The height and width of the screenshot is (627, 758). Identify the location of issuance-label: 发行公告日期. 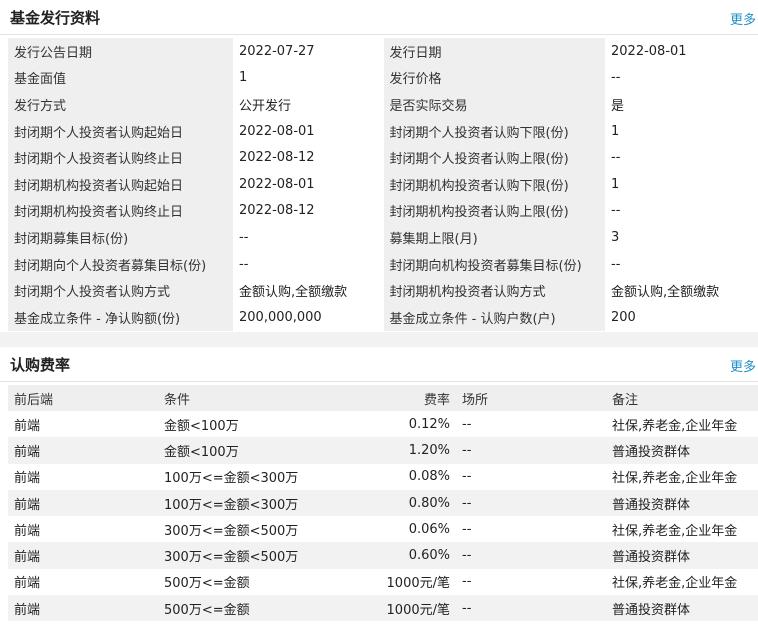
(120, 51).